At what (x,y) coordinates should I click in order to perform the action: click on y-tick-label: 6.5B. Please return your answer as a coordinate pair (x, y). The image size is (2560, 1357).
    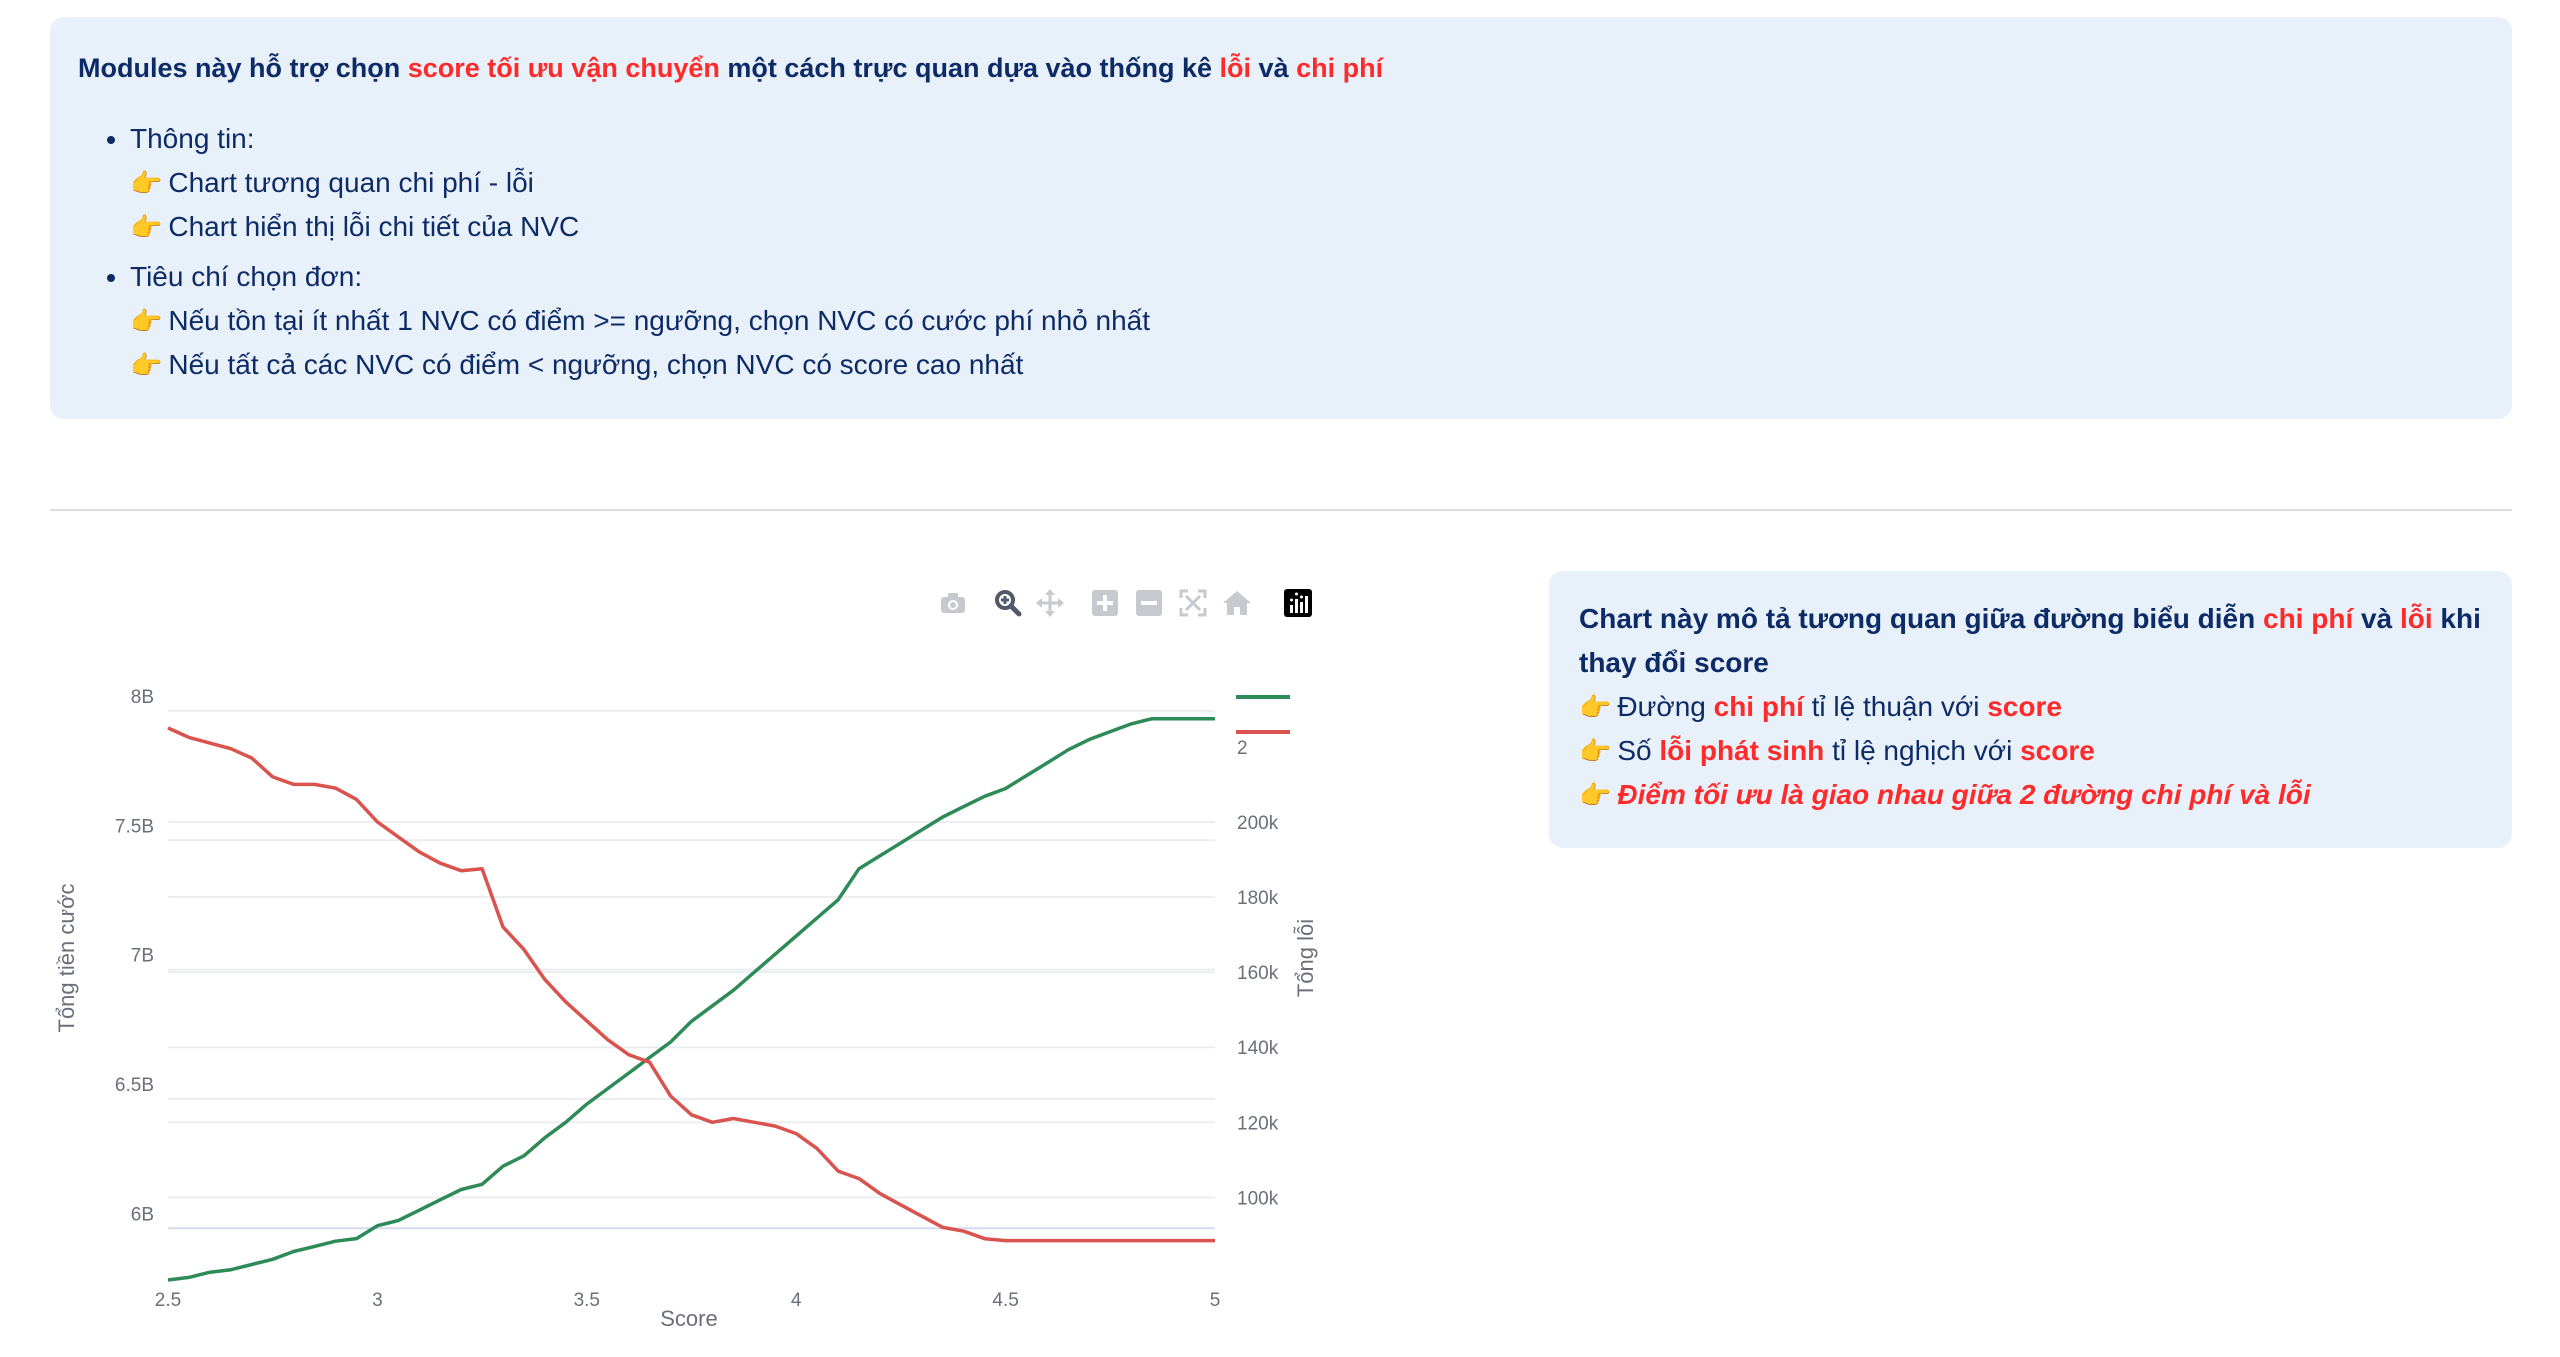
    Looking at the image, I should click on (134, 1085).